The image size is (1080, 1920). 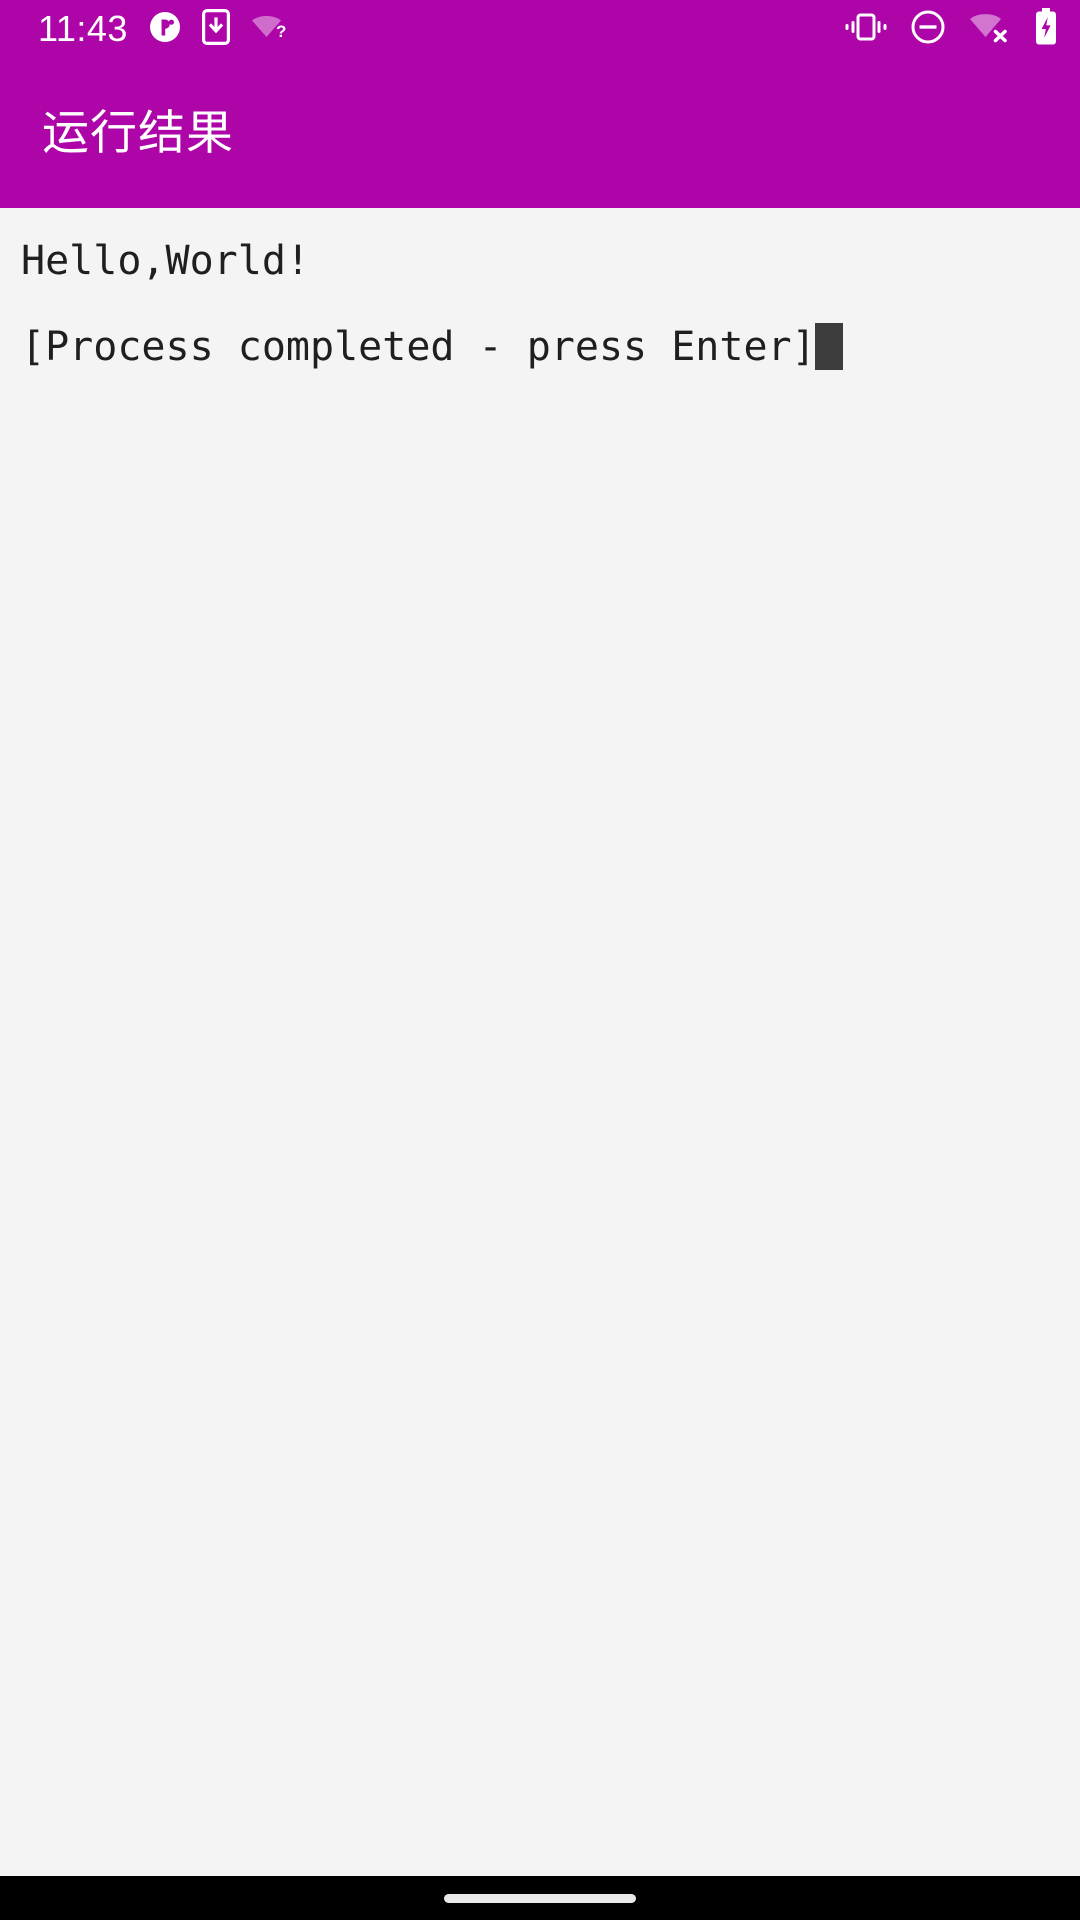 I want to click on app-notification-icon, so click(x=165, y=29).